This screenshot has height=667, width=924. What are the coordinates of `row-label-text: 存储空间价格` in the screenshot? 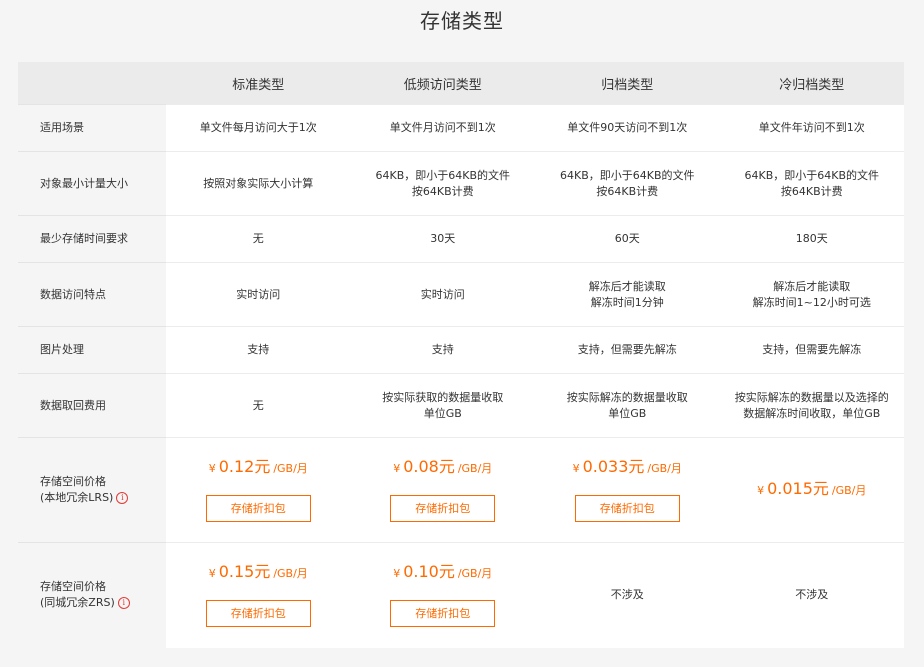 It's located at (73, 587).